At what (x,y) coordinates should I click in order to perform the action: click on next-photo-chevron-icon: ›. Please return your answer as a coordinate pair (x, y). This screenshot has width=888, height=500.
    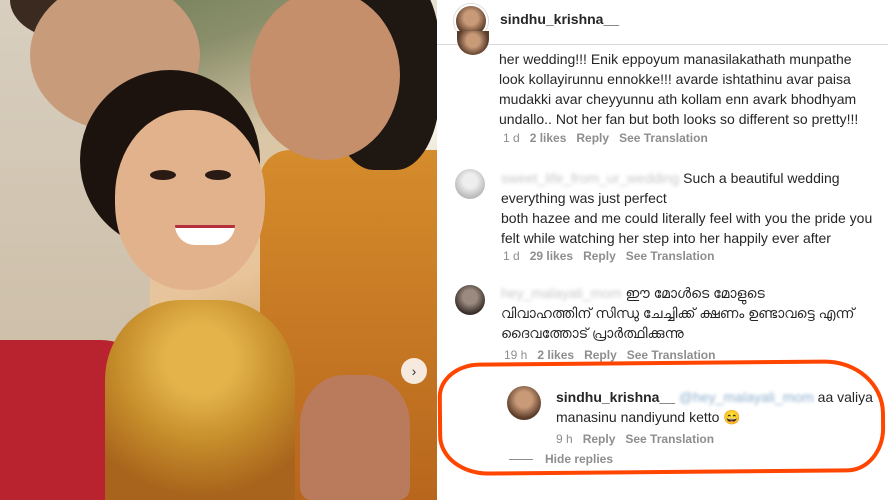
    Looking at the image, I should click on (414, 371).